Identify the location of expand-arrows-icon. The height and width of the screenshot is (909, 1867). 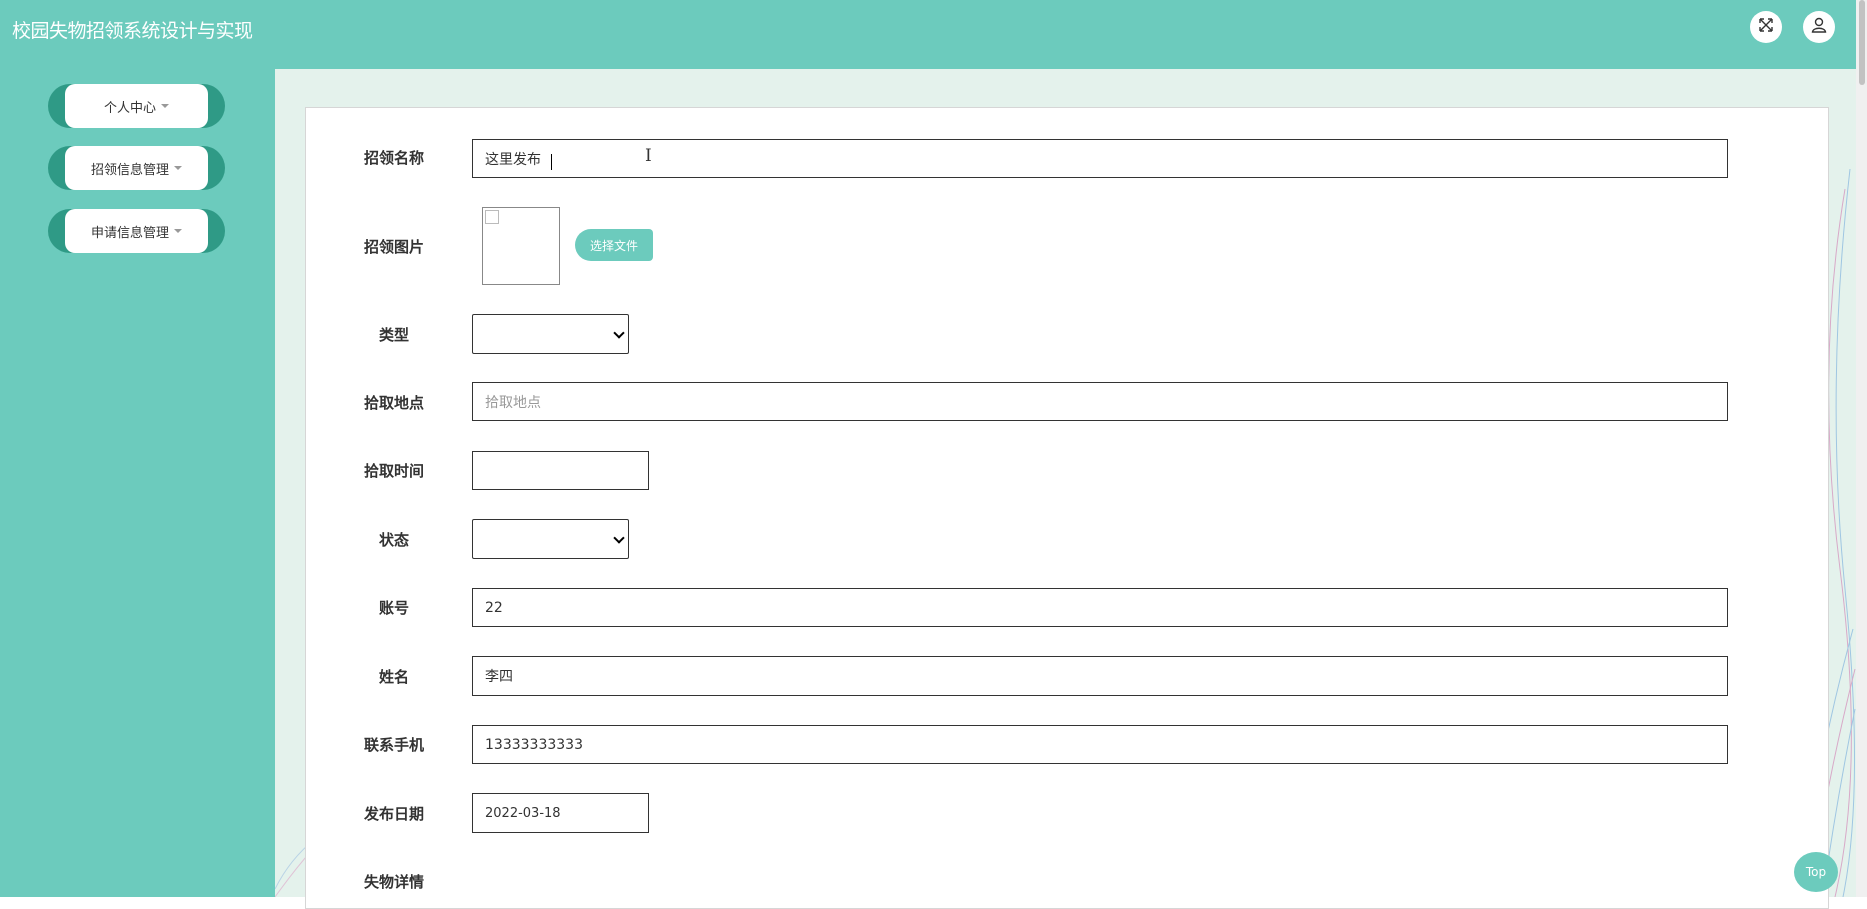
(1766, 27).